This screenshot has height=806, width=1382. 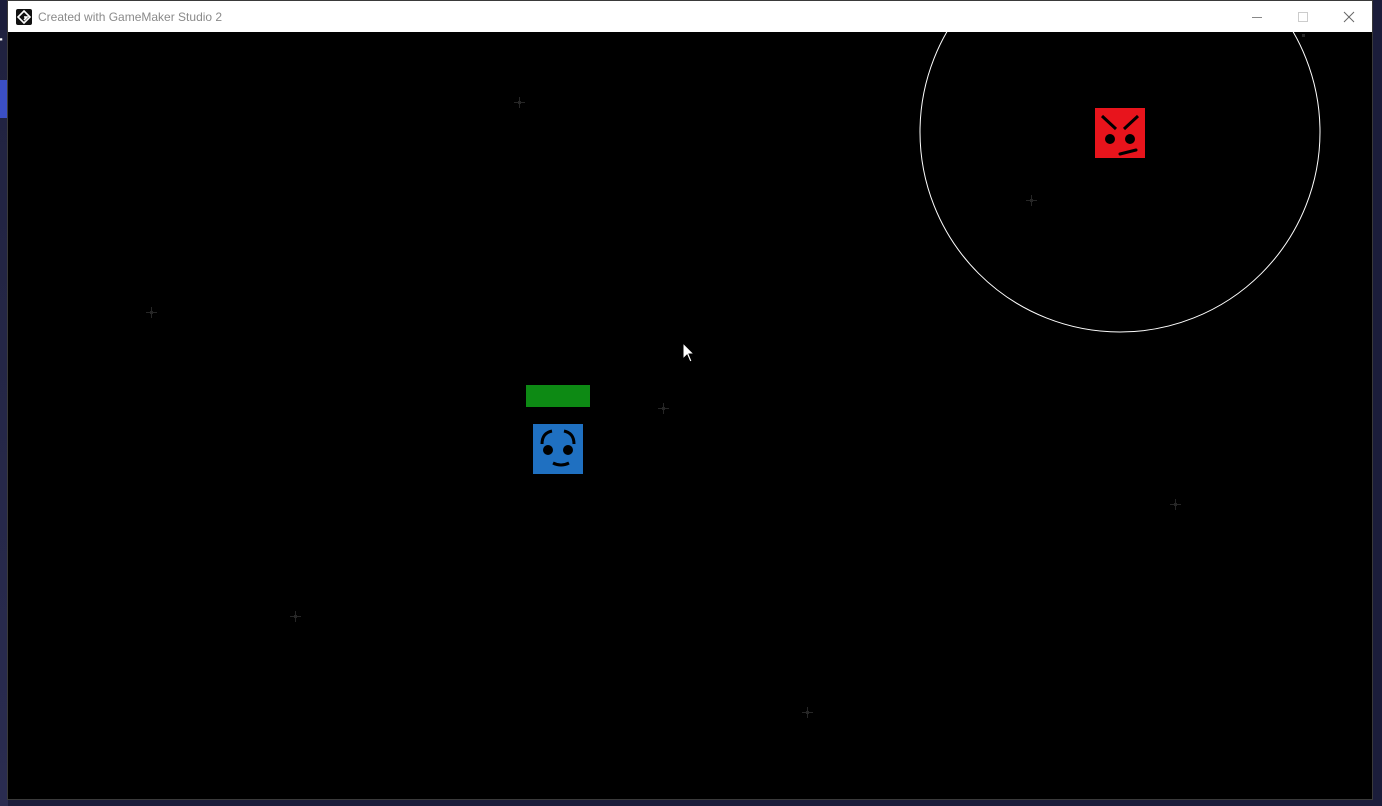 I want to click on enemy-detection-radius, so click(x=1120, y=182).